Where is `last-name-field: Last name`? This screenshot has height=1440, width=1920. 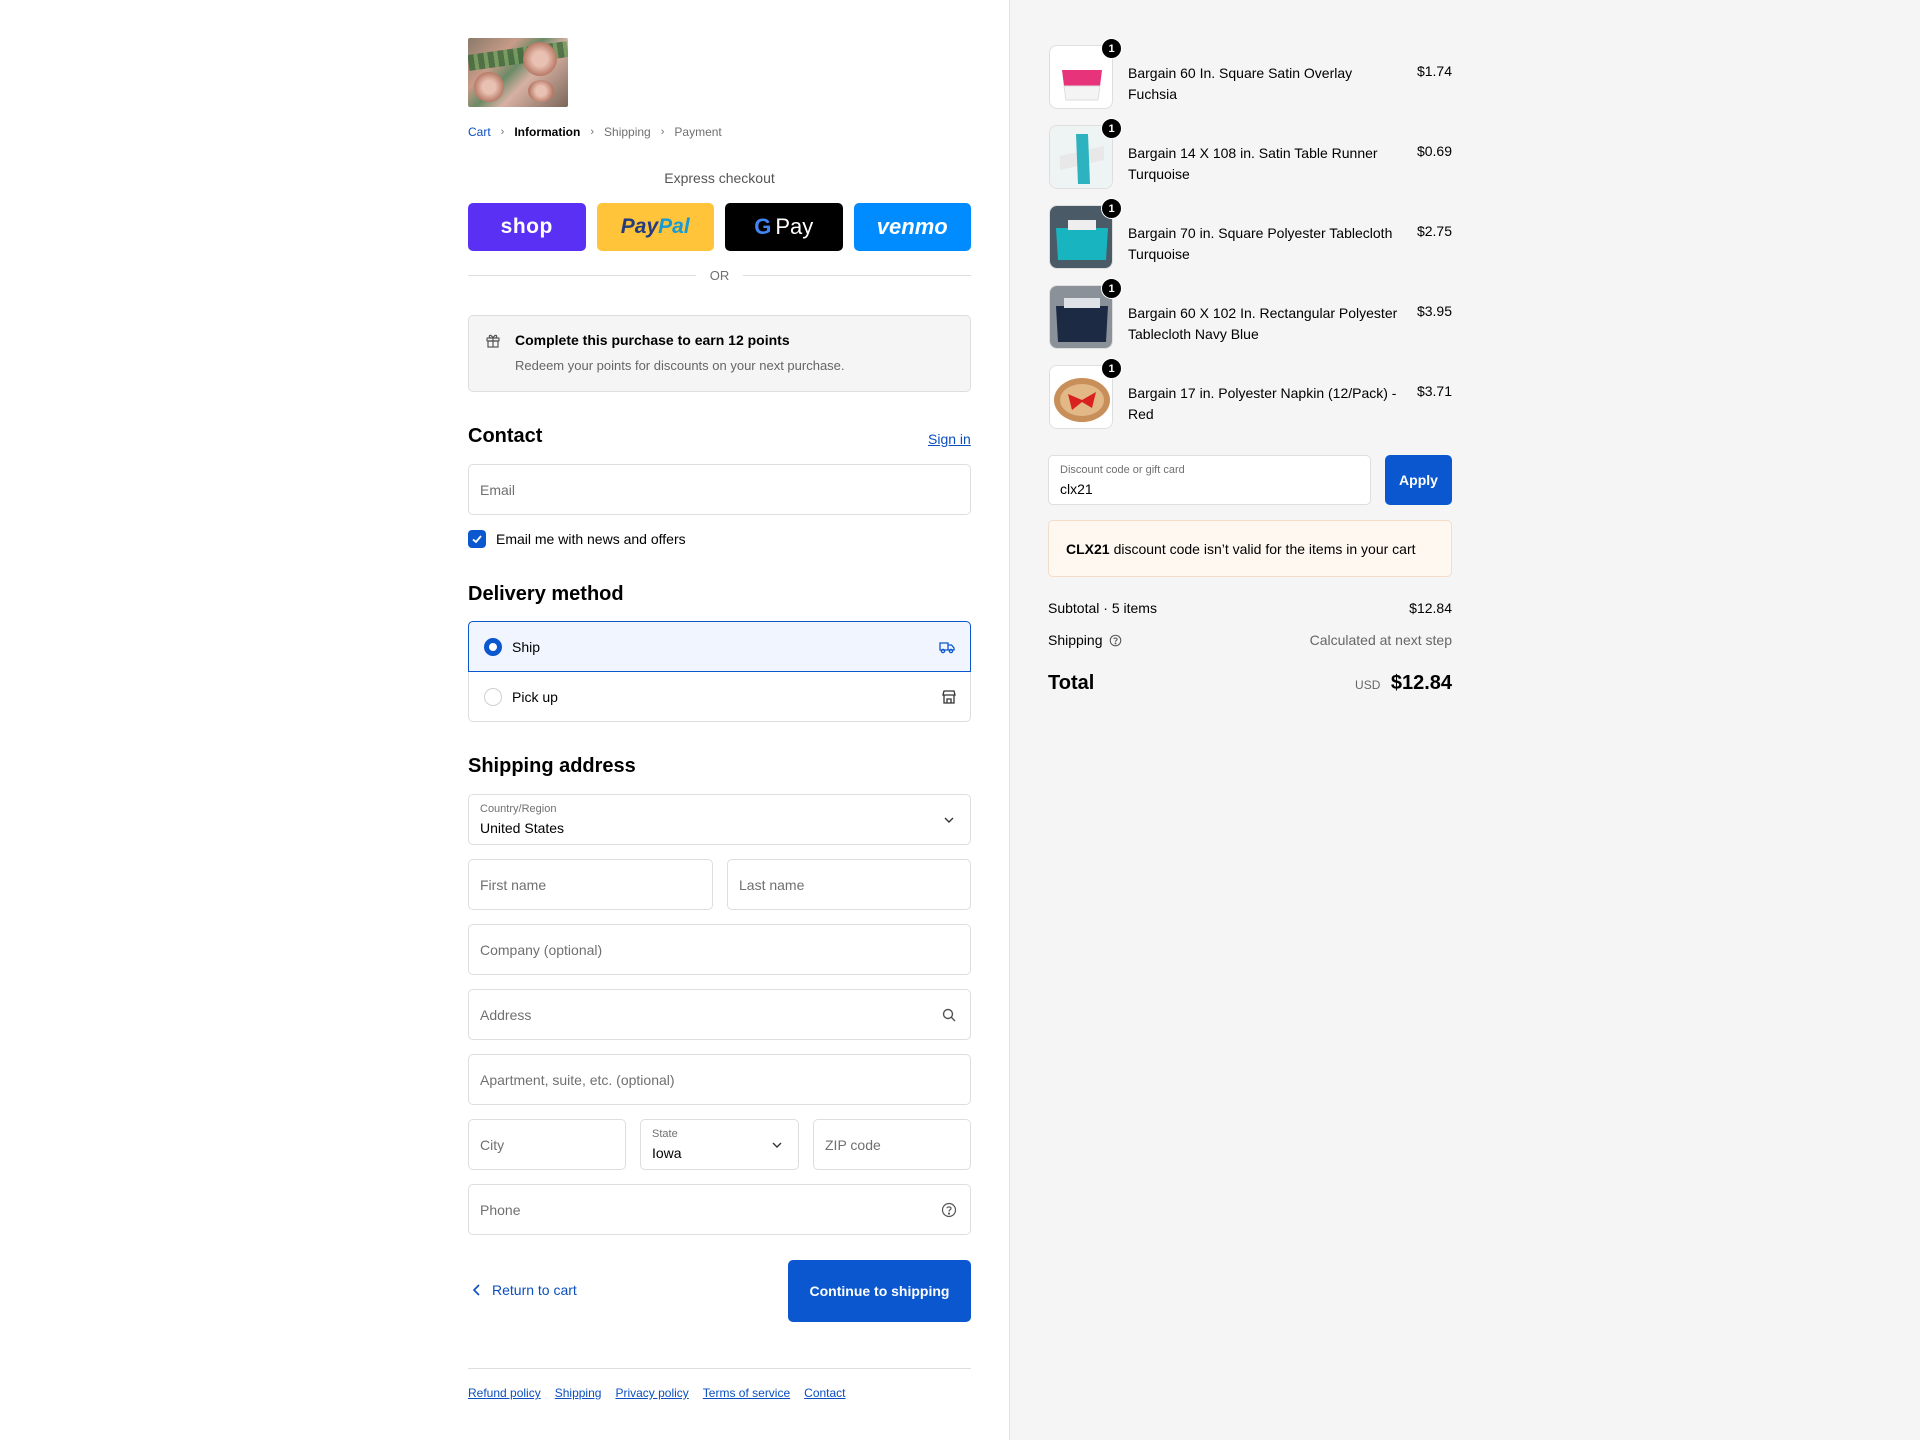 last-name-field: Last name is located at coordinates (849, 884).